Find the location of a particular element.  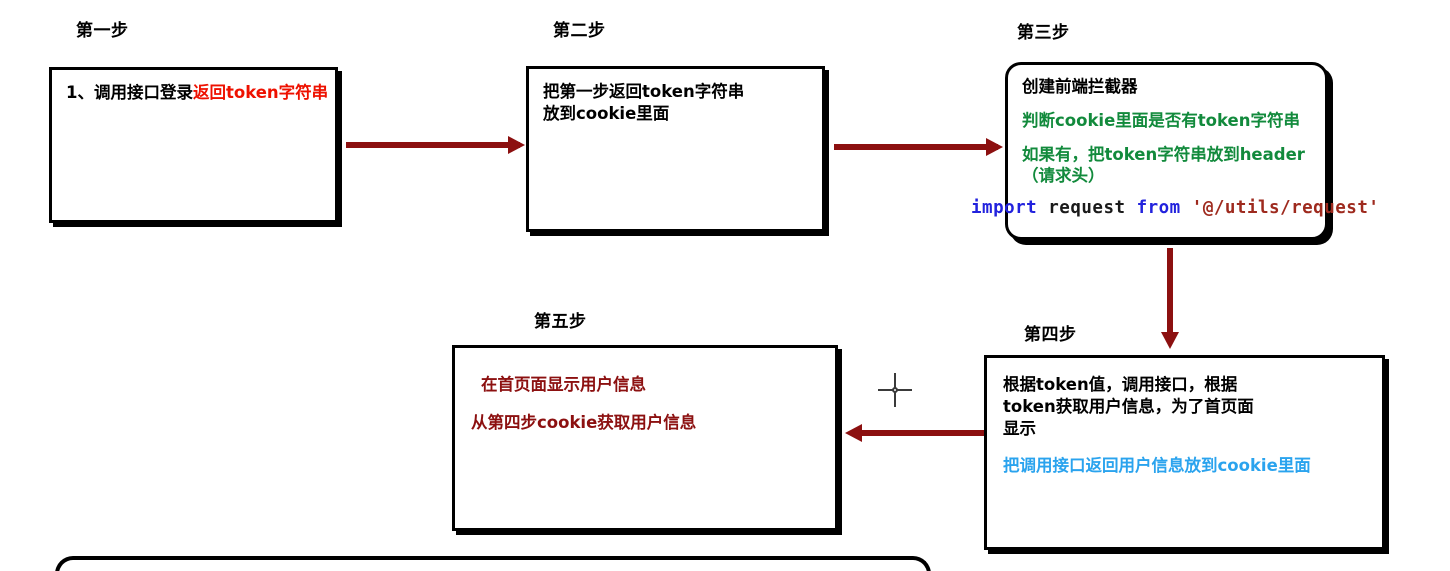

arrow-step3-to-step4-shaft is located at coordinates (1170, 294).